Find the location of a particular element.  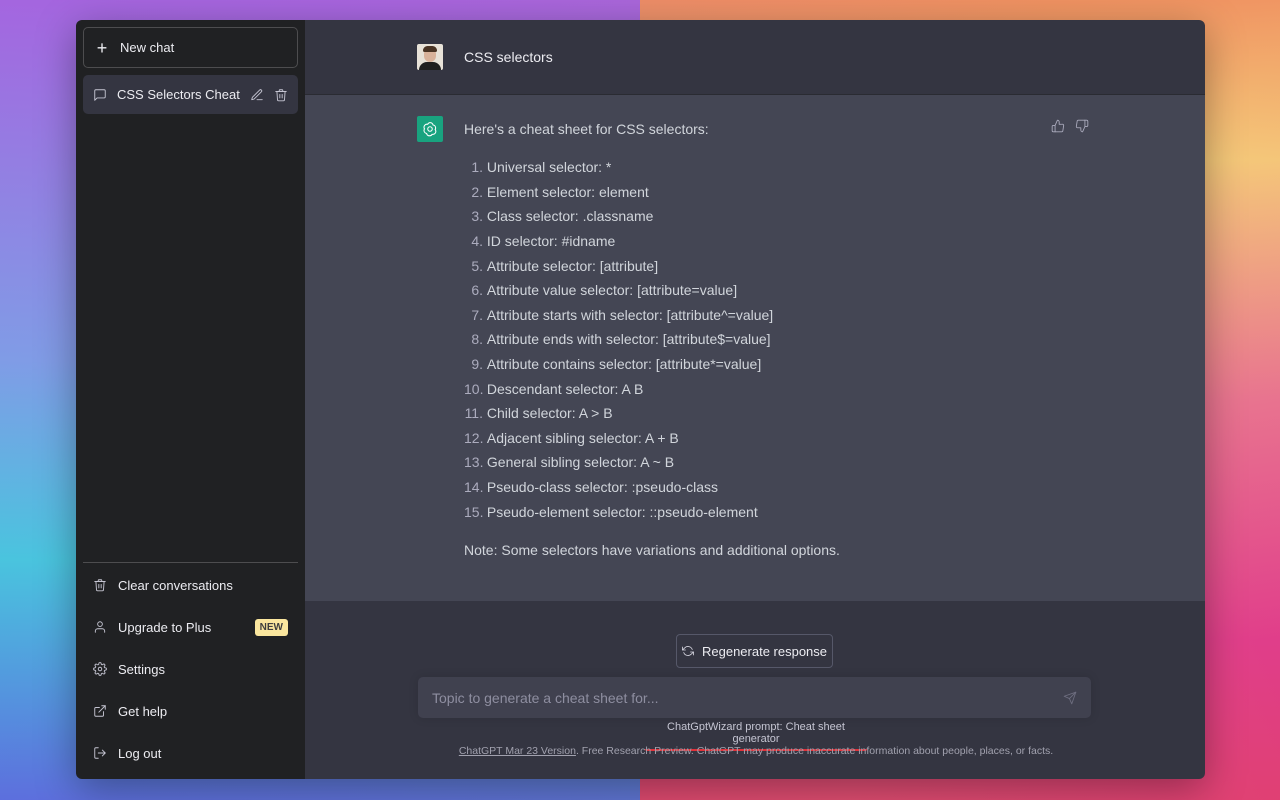

list-item-text: ID selector: #idname is located at coordinates (549, 241).